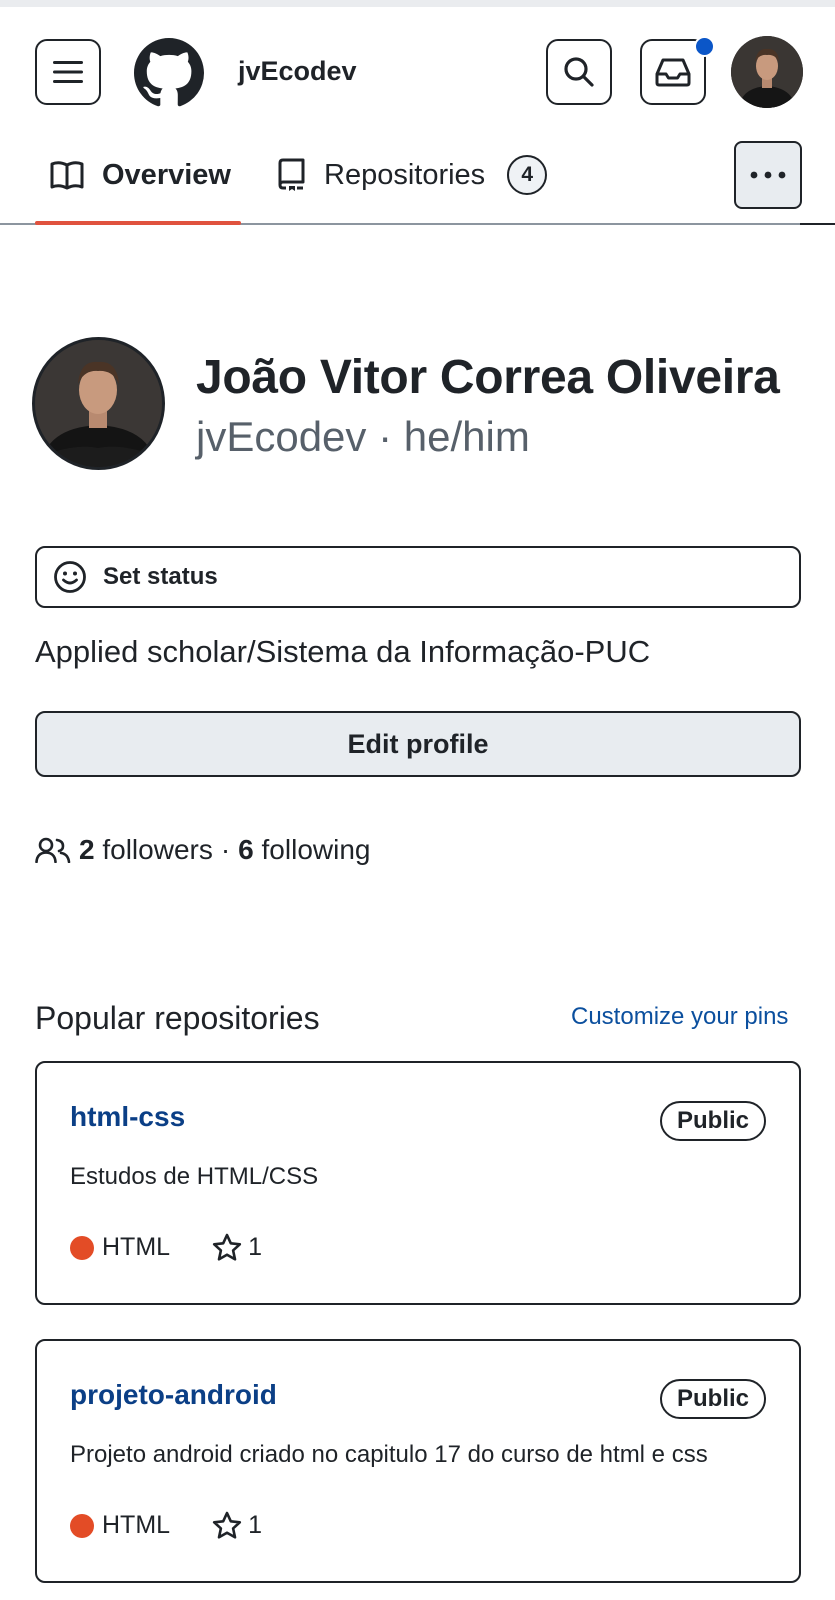  I want to click on people-icon, so click(53, 850).